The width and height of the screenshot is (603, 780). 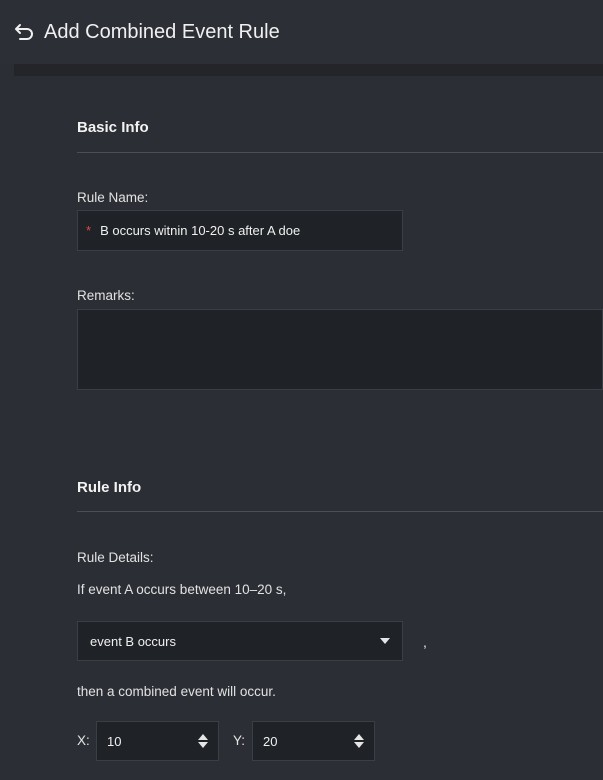 I want to click on rule-info-heading: Rule Info, so click(x=109, y=487).